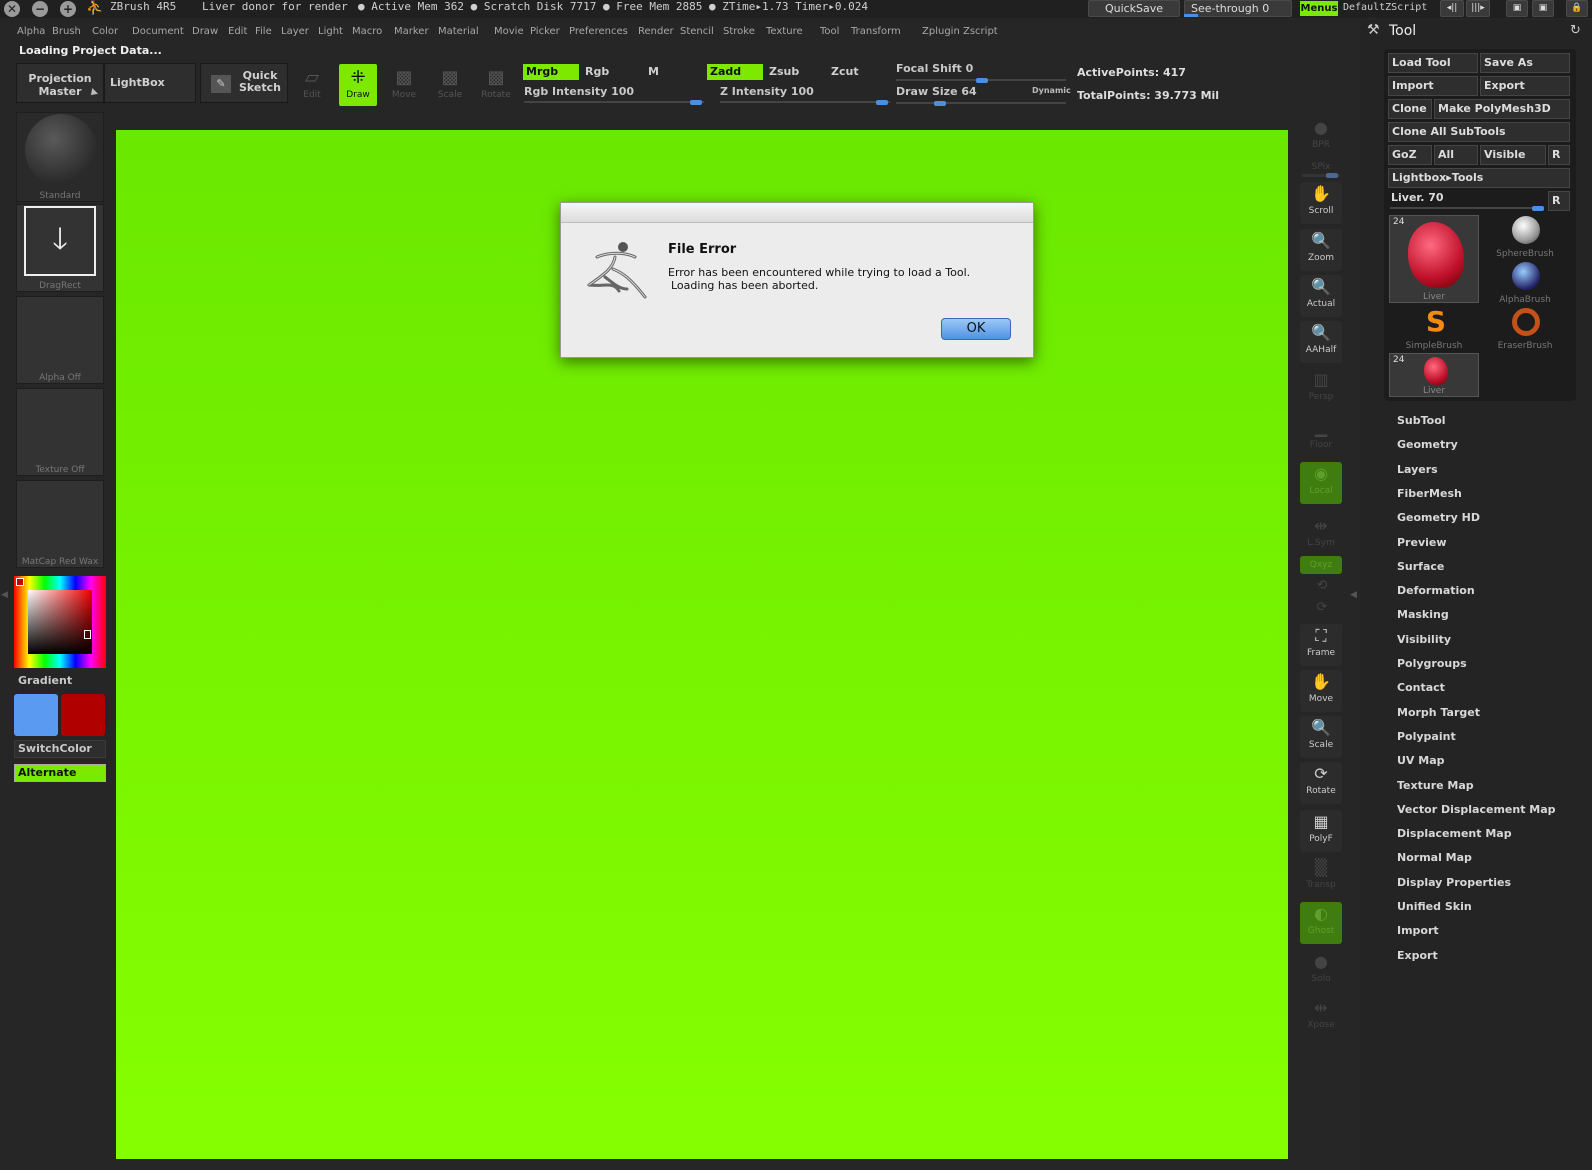  Describe the element at coordinates (1502, 109) in the screenshot. I see `make-polymesh-button: Make PolyMesh3D` at that location.